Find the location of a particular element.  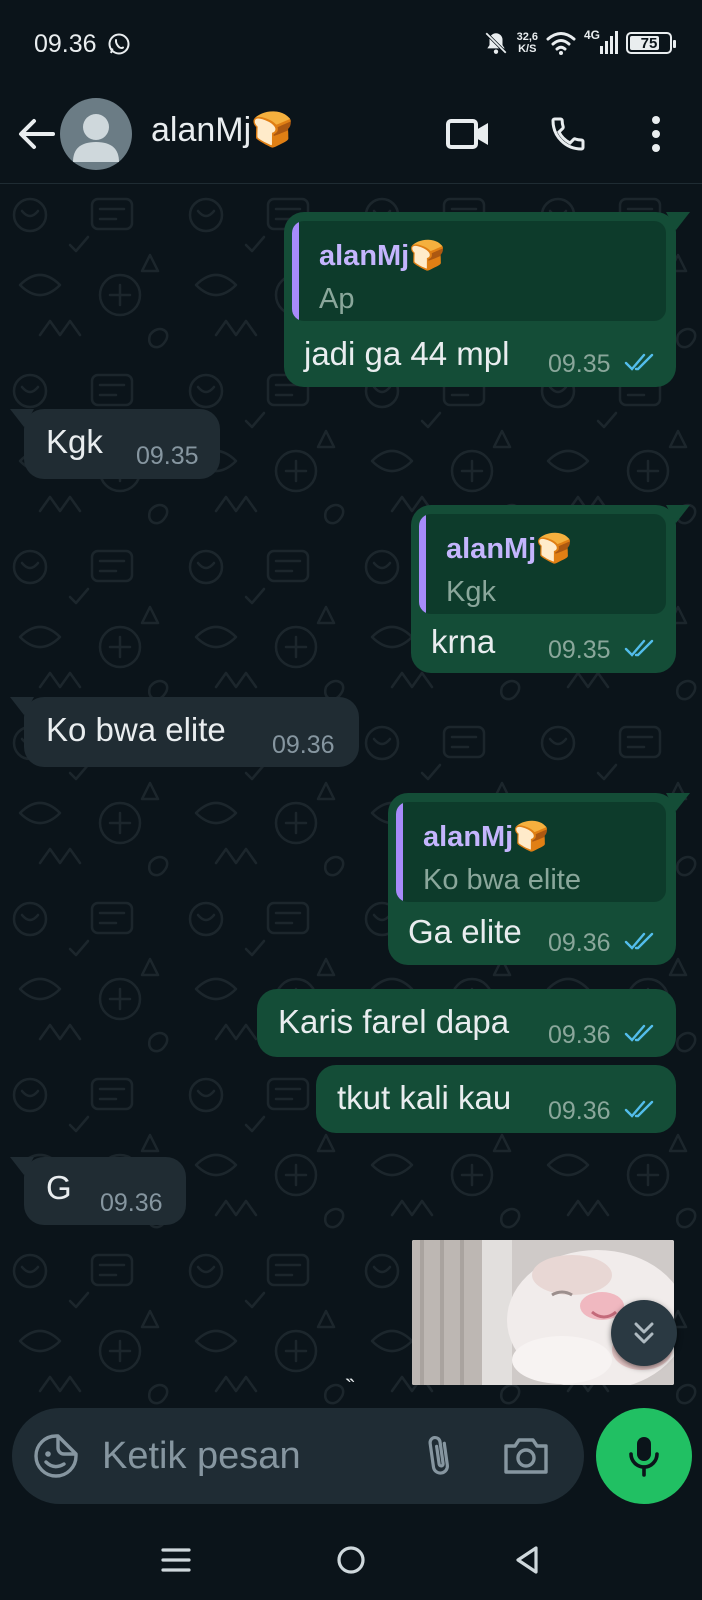

video-call-button is located at coordinates (468, 134).